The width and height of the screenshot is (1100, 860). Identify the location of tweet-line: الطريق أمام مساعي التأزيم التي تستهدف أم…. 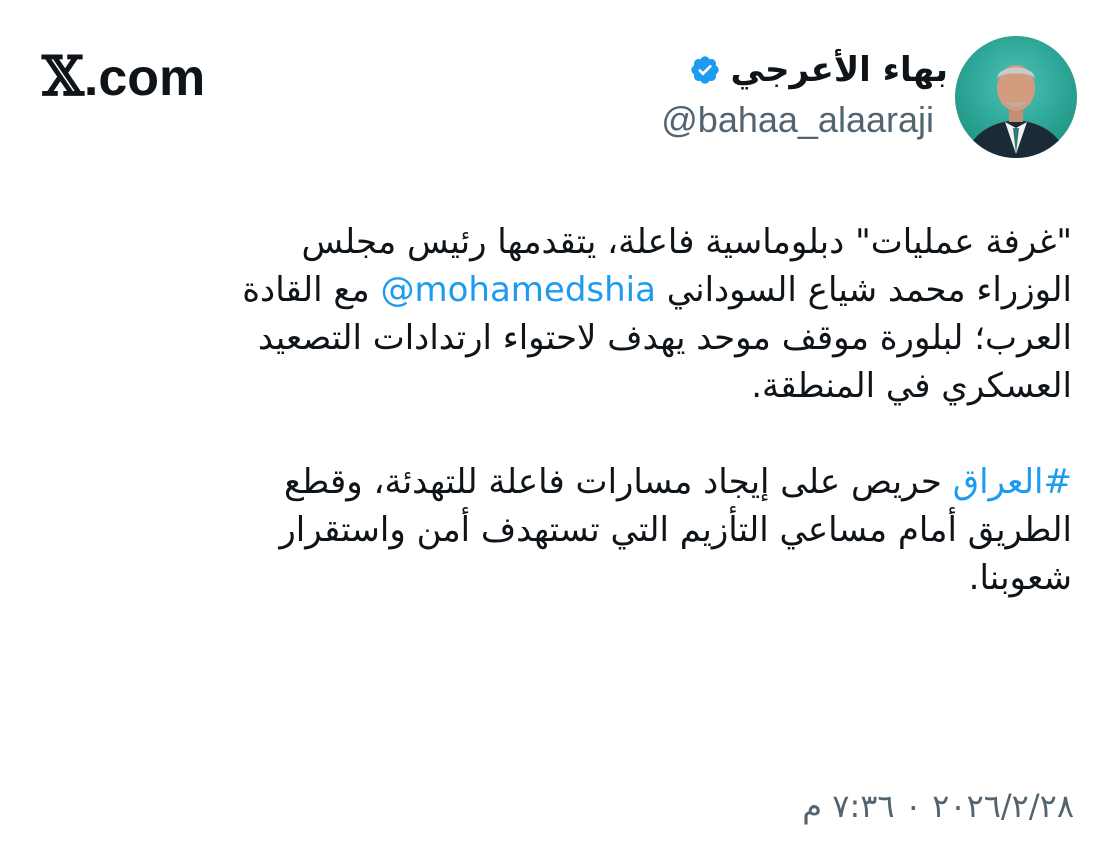
(675, 530).